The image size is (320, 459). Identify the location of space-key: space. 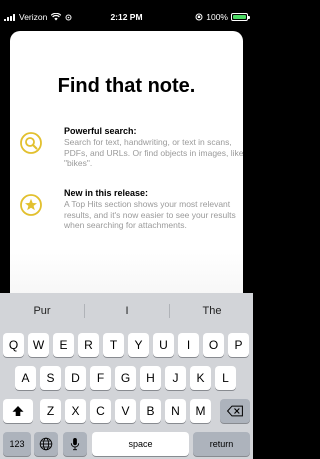
(140, 444).